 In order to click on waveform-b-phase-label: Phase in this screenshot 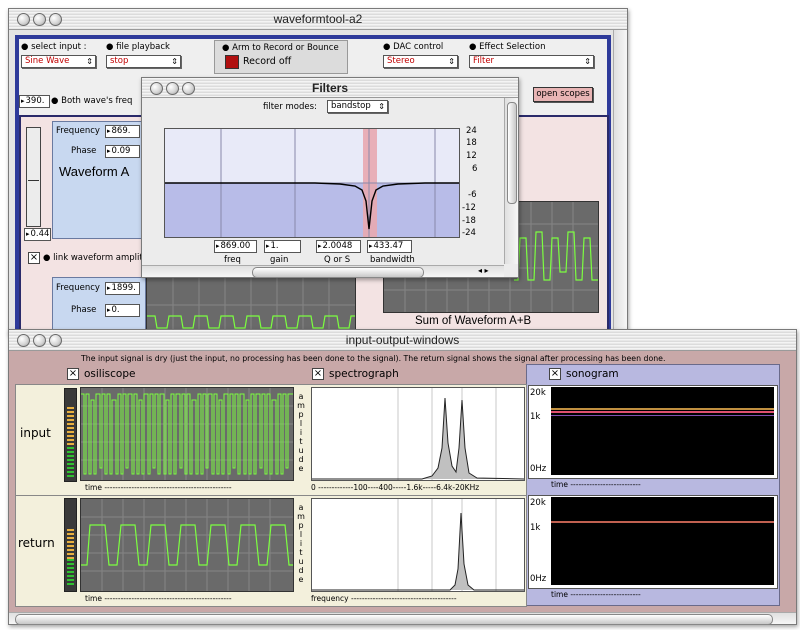, I will do `click(84, 310)`.